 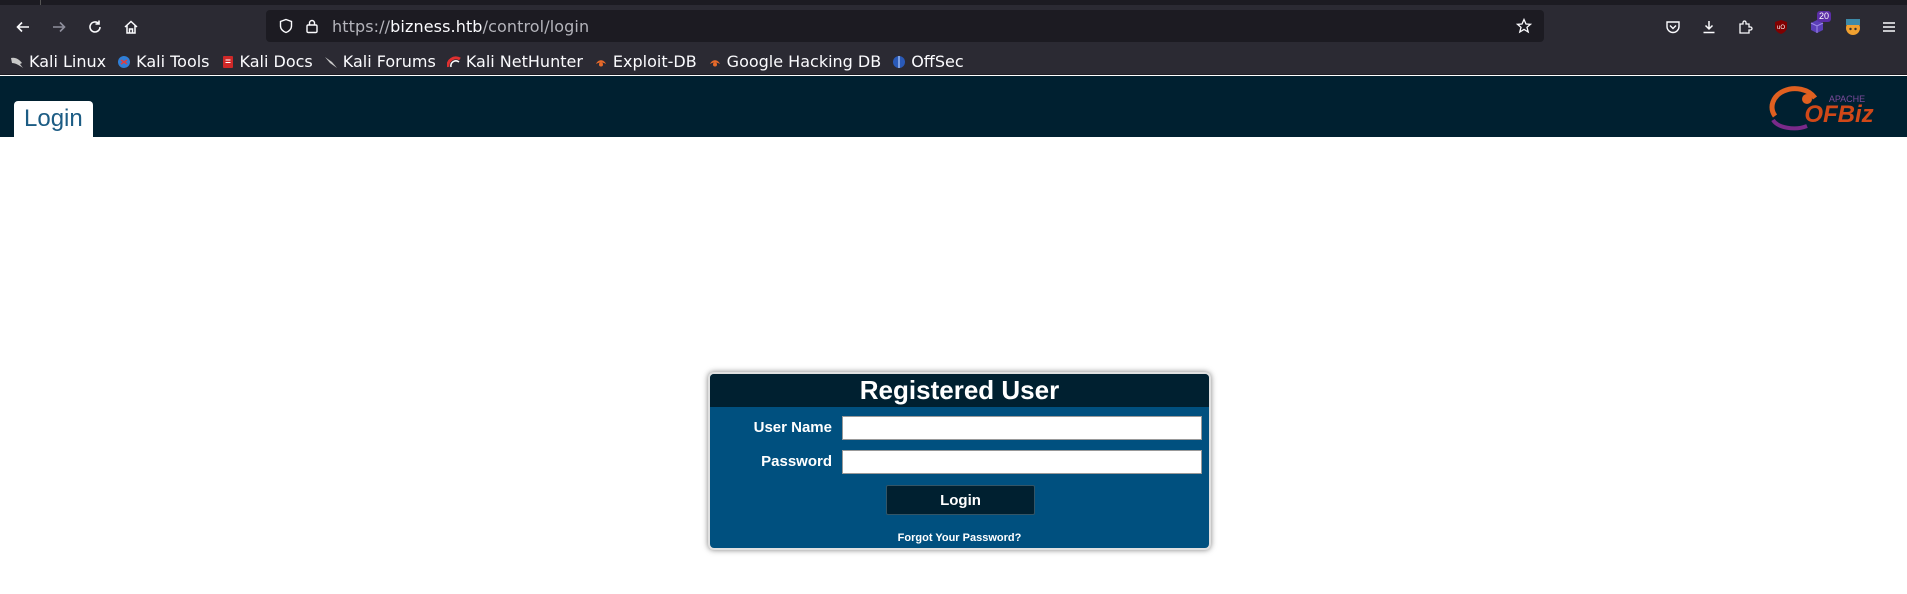 I want to click on bookmark-kali-forums: Kali Forums, so click(x=380, y=61).